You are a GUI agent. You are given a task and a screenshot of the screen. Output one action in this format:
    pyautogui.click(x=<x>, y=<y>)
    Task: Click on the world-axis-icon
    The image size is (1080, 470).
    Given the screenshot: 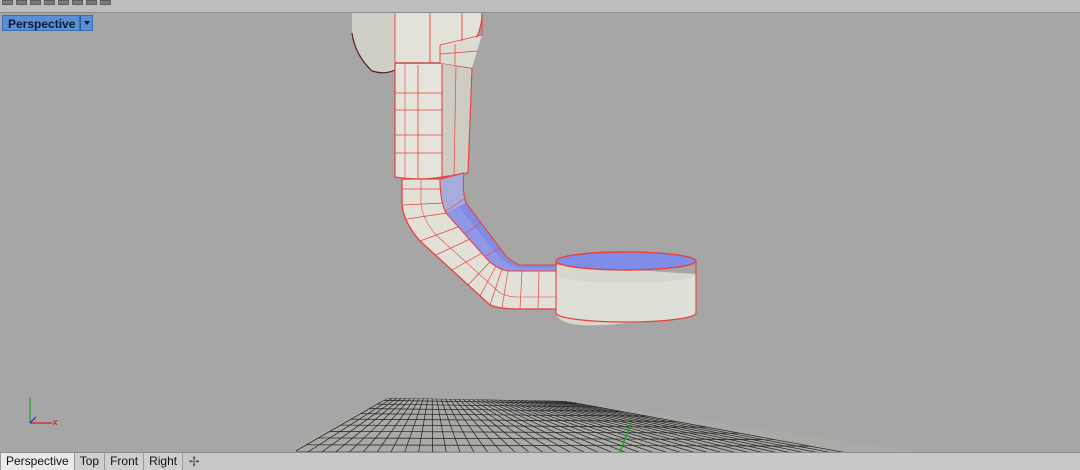 What is the action you would take?
    pyautogui.click(x=43, y=411)
    